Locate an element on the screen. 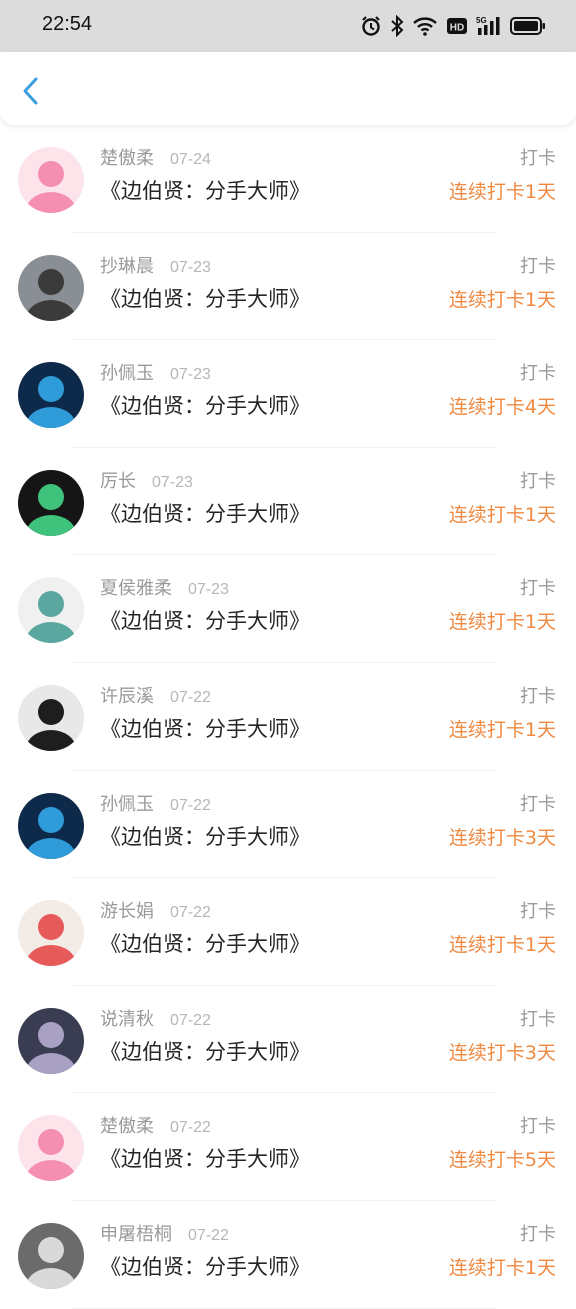 Image resolution: width=576 pixels, height=1309 pixels. row-divider is located at coordinates (284, 1308).